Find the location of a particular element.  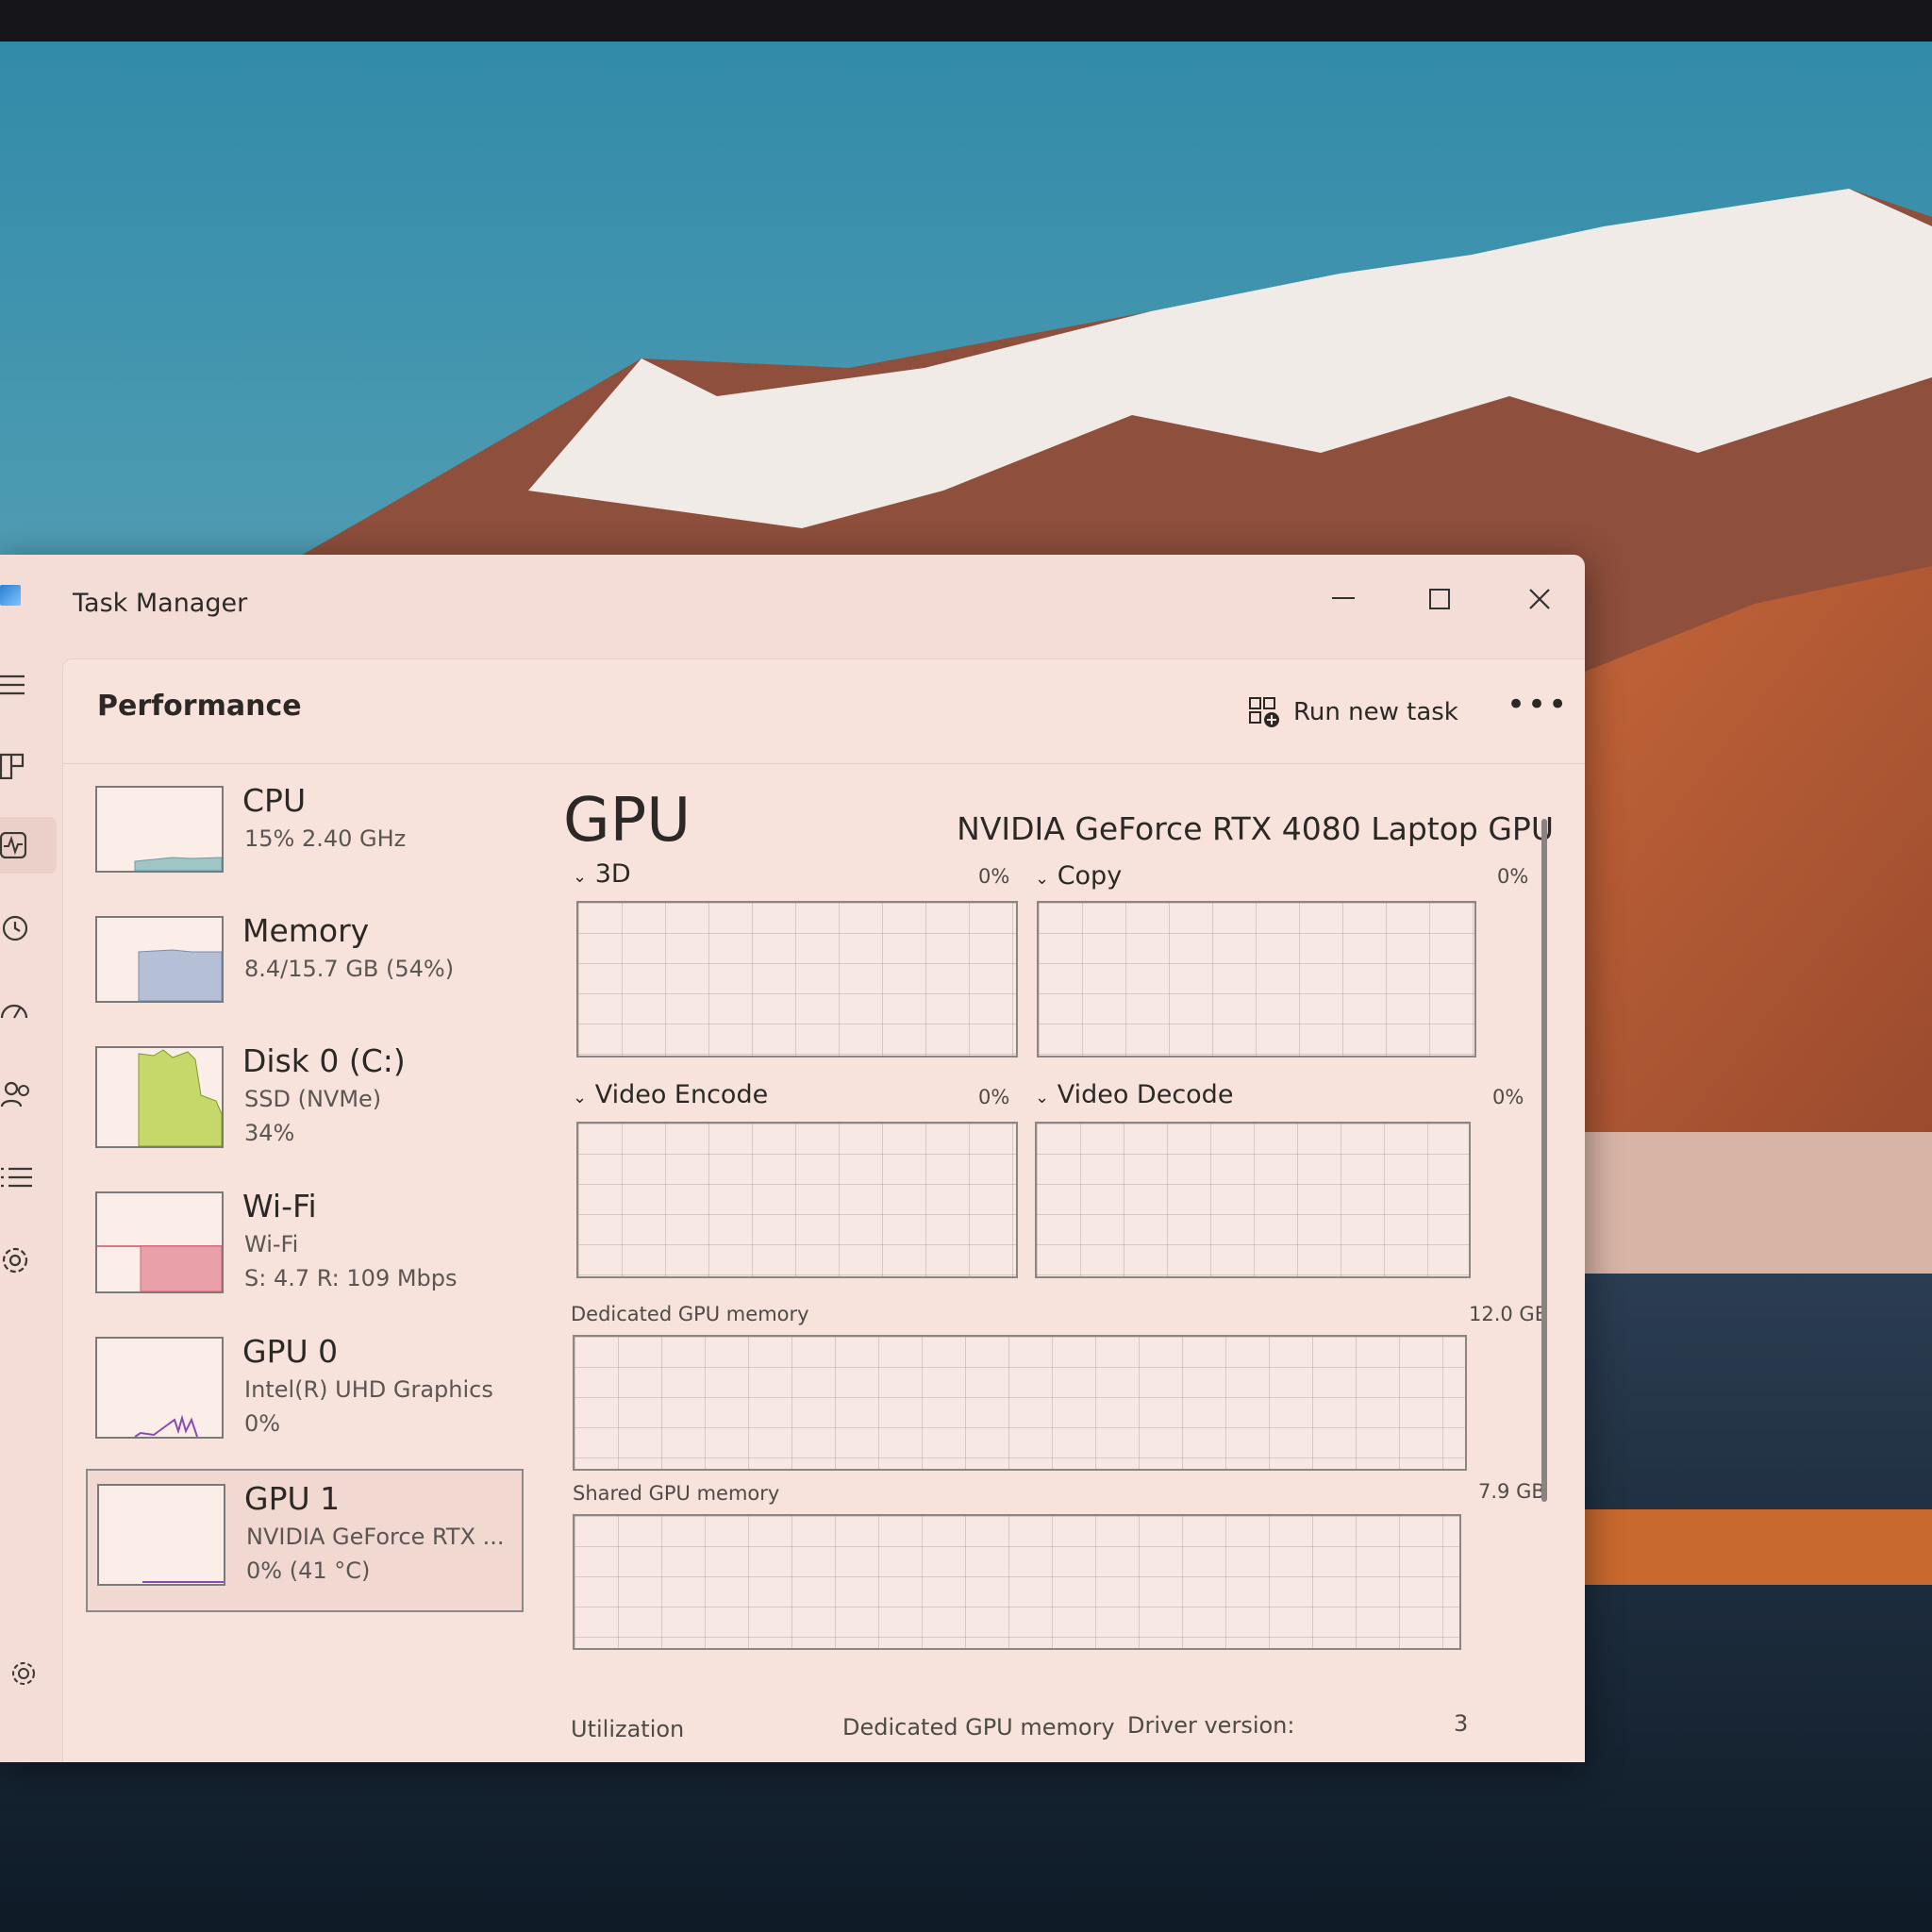

graph-dedicated-memory is located at coordinates (1020, 1403).